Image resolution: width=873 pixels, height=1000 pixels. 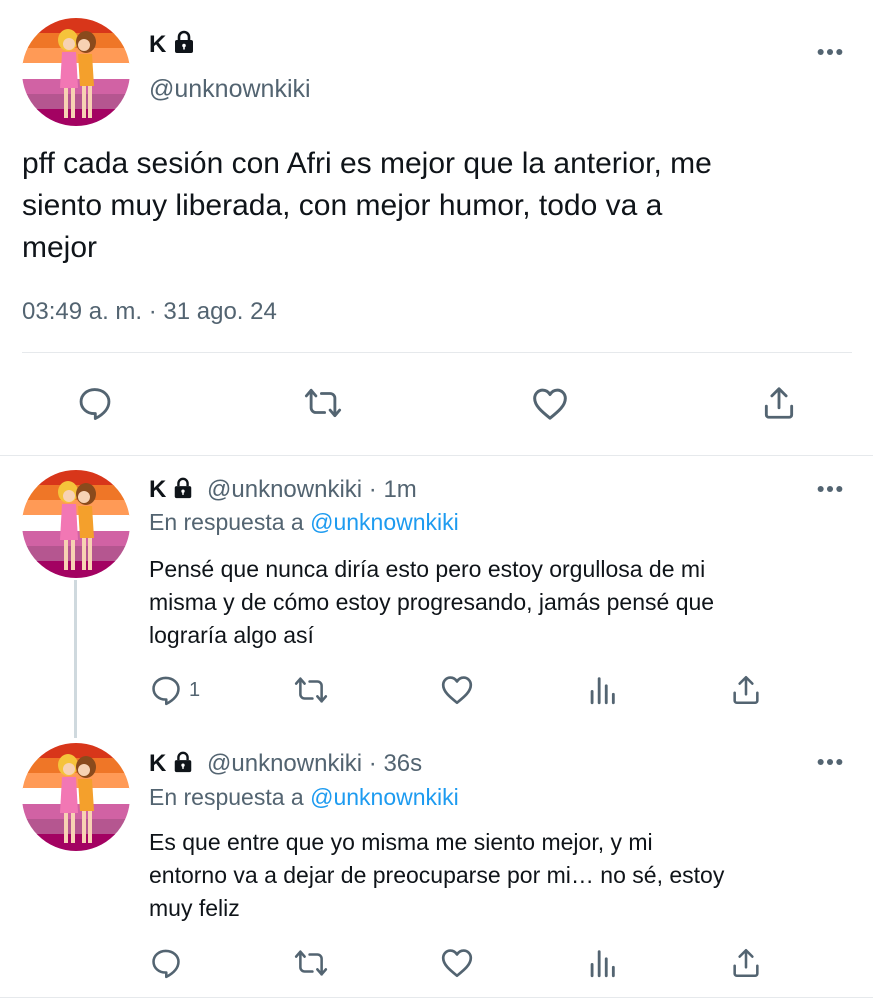 I want to click on reply-button, so click(x=169, y=963).